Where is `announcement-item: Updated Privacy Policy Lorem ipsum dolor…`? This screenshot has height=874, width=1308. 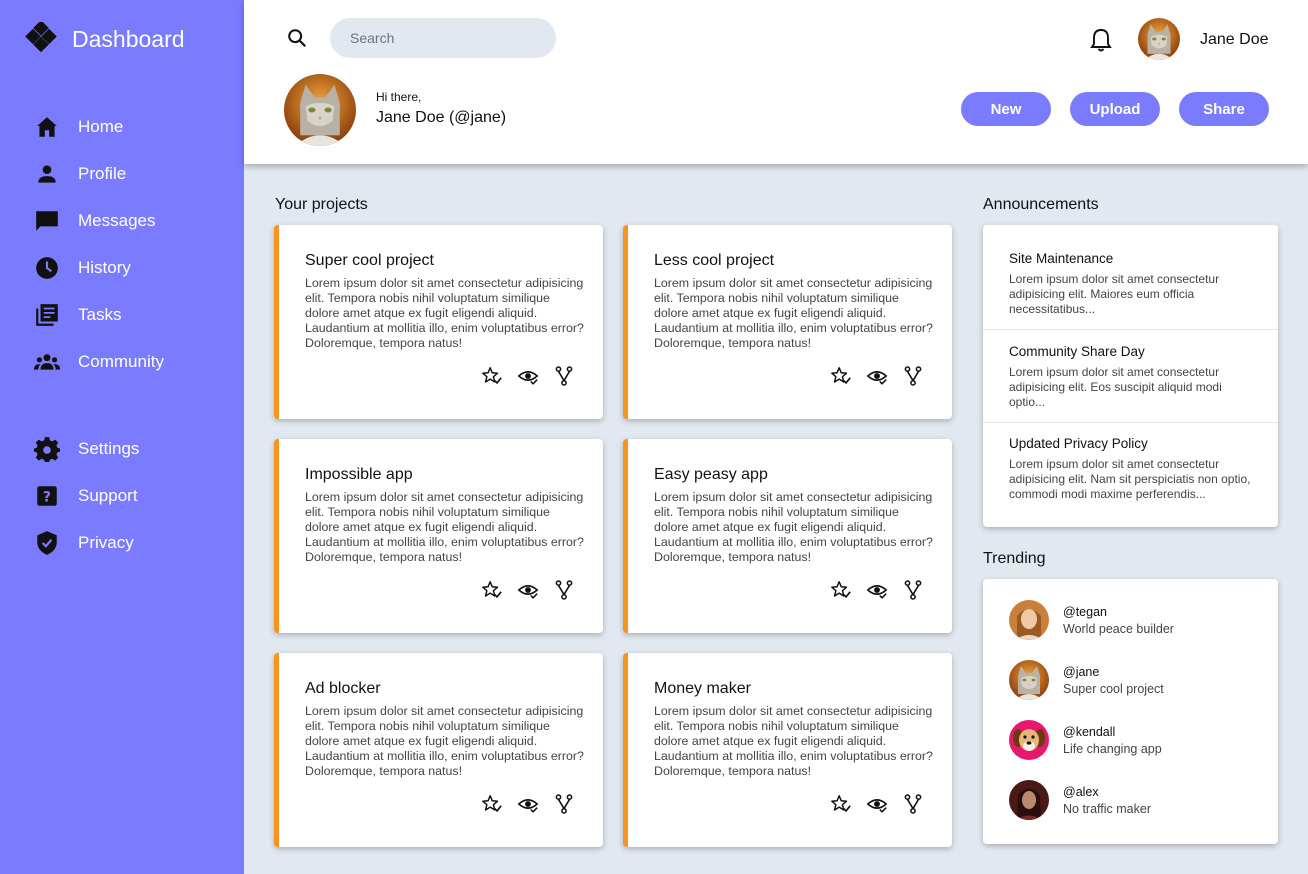
announcement-item: Updated Privacy Policy Lorem ipsum dolor… is located at coordinates (1130, 469).